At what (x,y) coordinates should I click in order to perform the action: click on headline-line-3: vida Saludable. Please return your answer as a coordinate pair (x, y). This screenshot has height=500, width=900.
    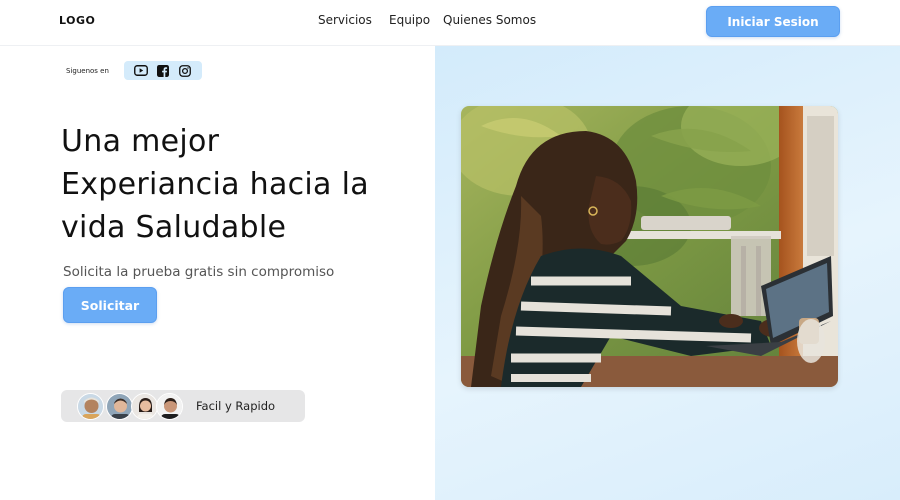
    Looking at the image, I should click on (174, 227).